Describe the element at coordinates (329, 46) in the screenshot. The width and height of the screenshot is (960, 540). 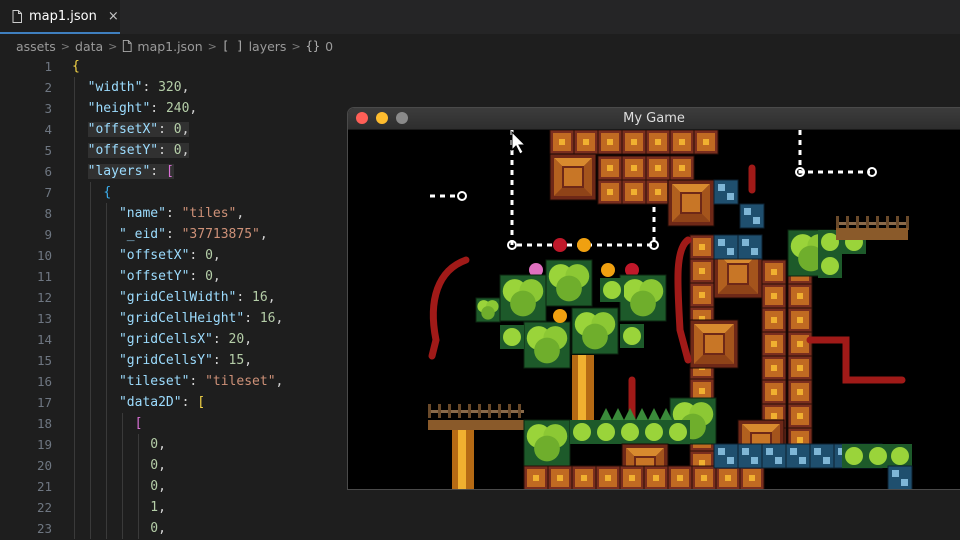
I see `breadcrumb-layer-0: 0` at that location.